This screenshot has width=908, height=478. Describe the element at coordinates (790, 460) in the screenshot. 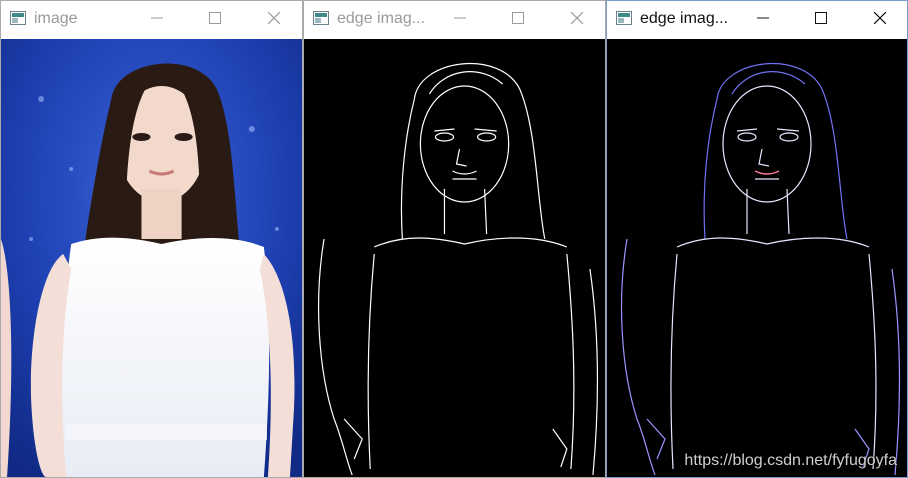

I see `watermark-text: https://blog.csdn.net/fyfugoyfa` at that location.